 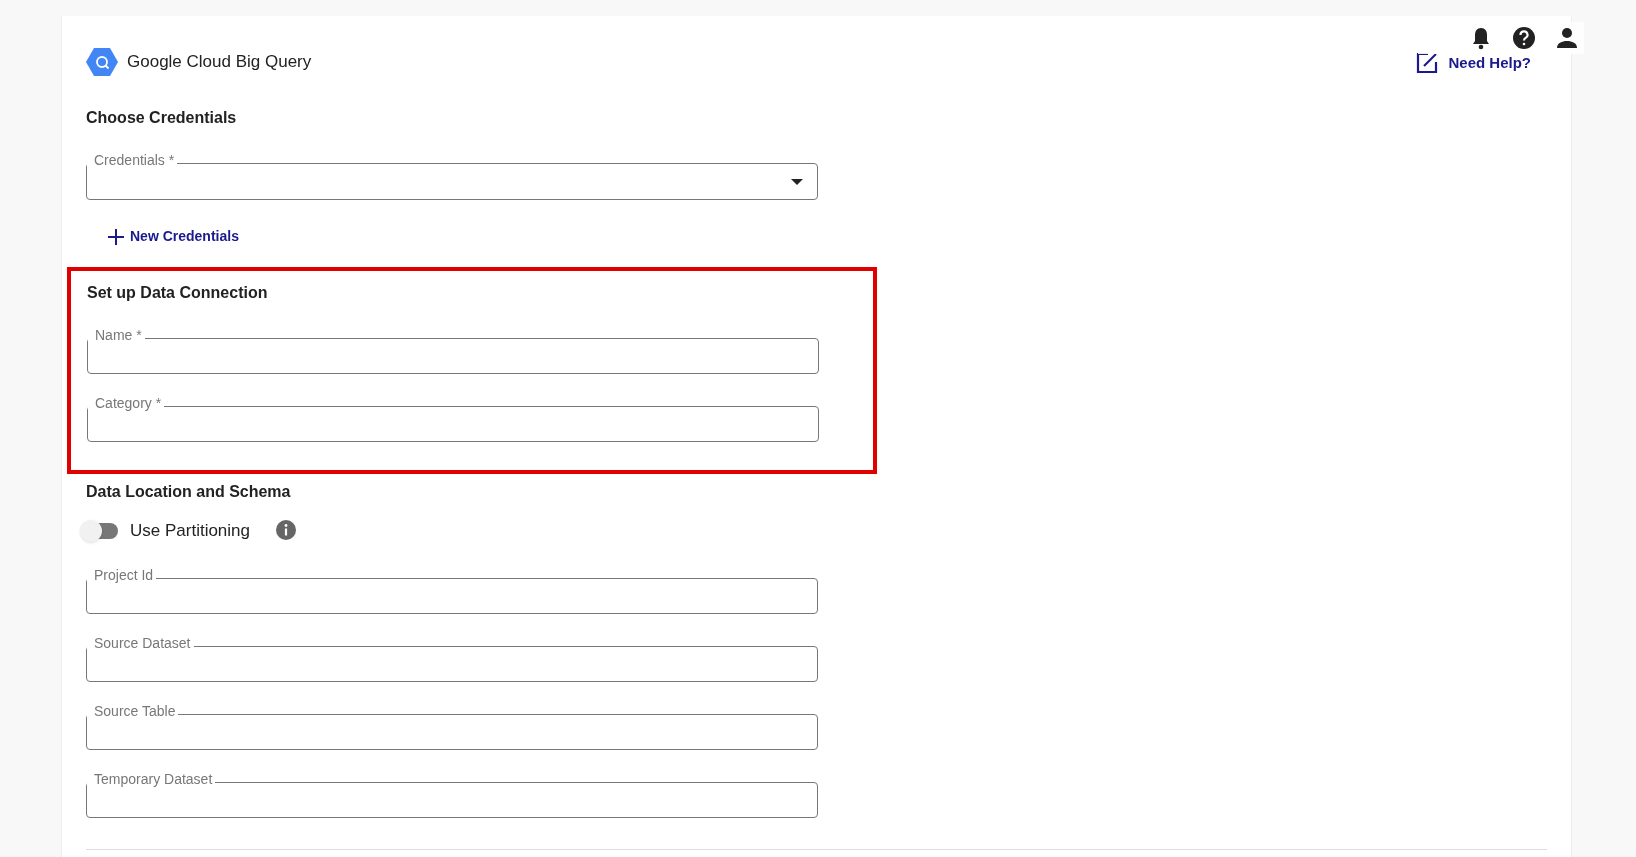 I want to click on hexagon-logo-icon, so click(x=102, y=62).